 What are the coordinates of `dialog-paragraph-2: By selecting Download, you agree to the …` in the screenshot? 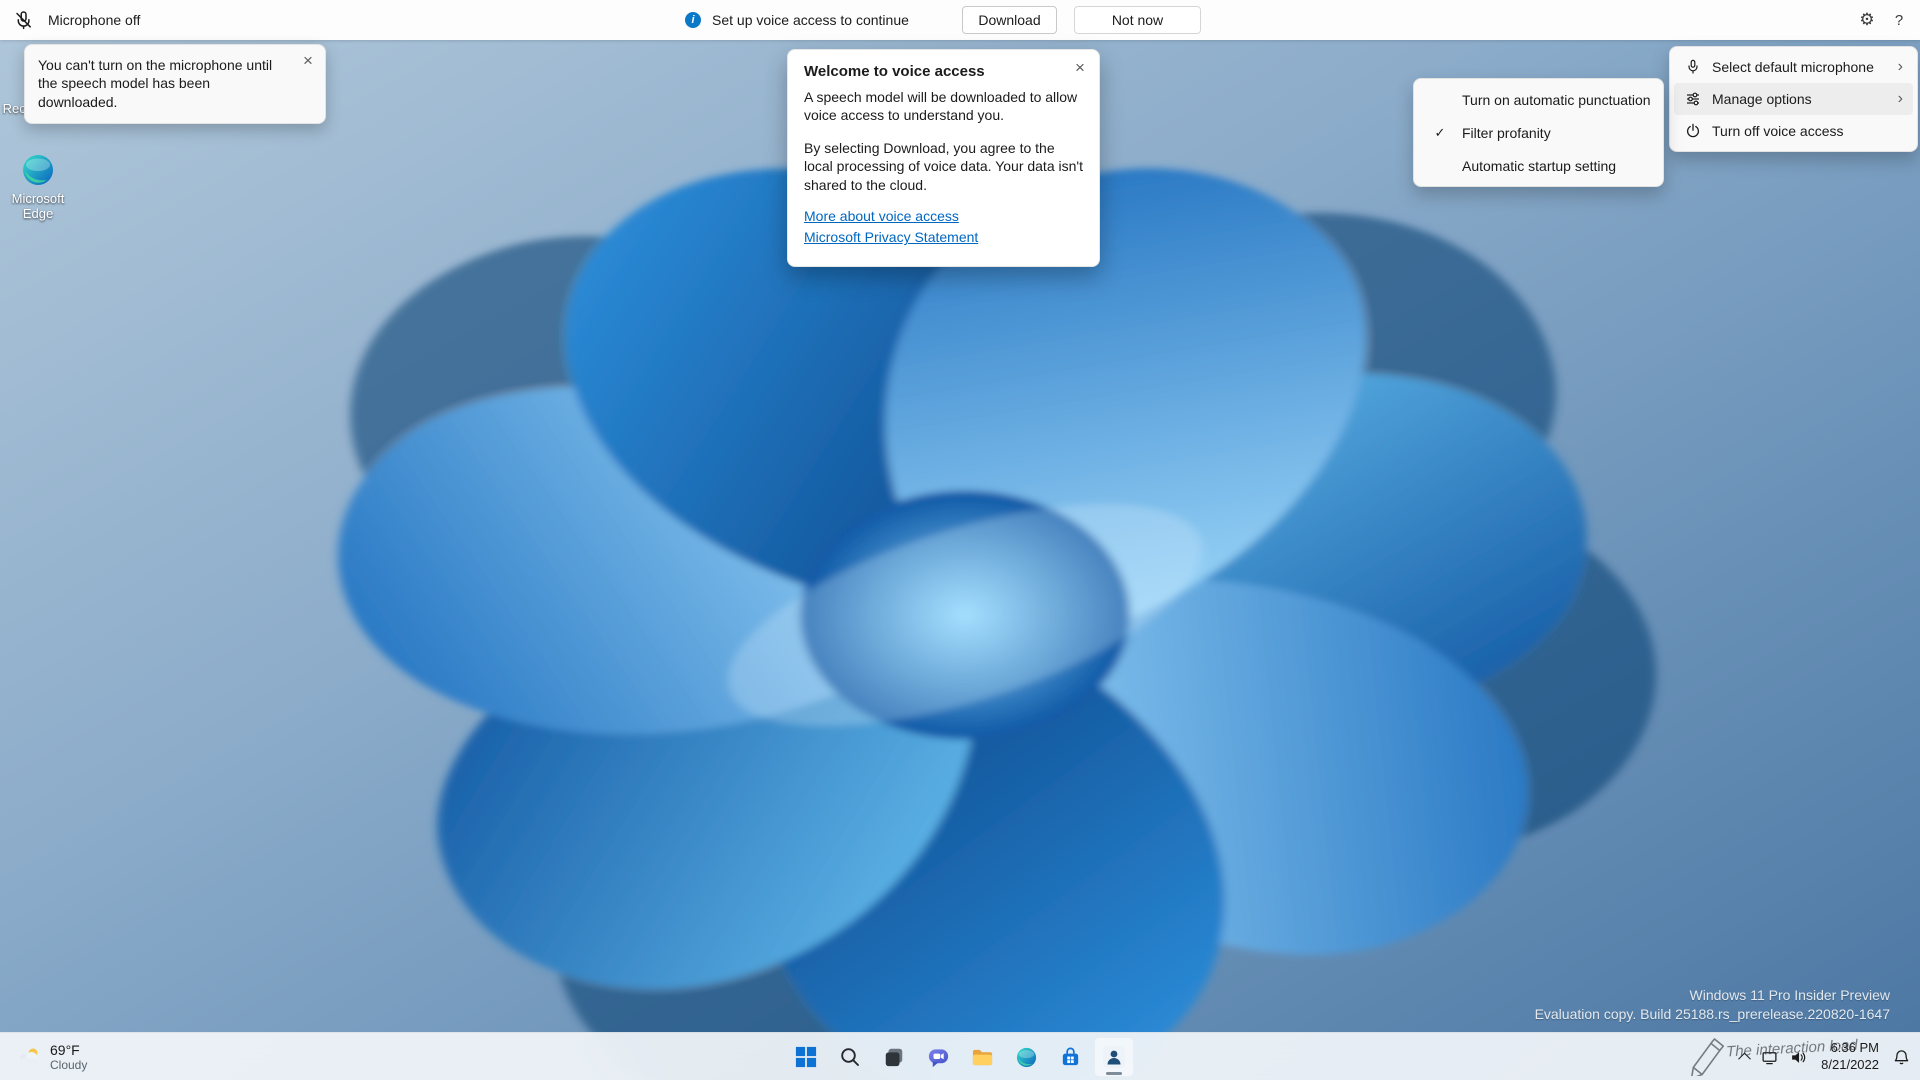 It's located at (943, 166).